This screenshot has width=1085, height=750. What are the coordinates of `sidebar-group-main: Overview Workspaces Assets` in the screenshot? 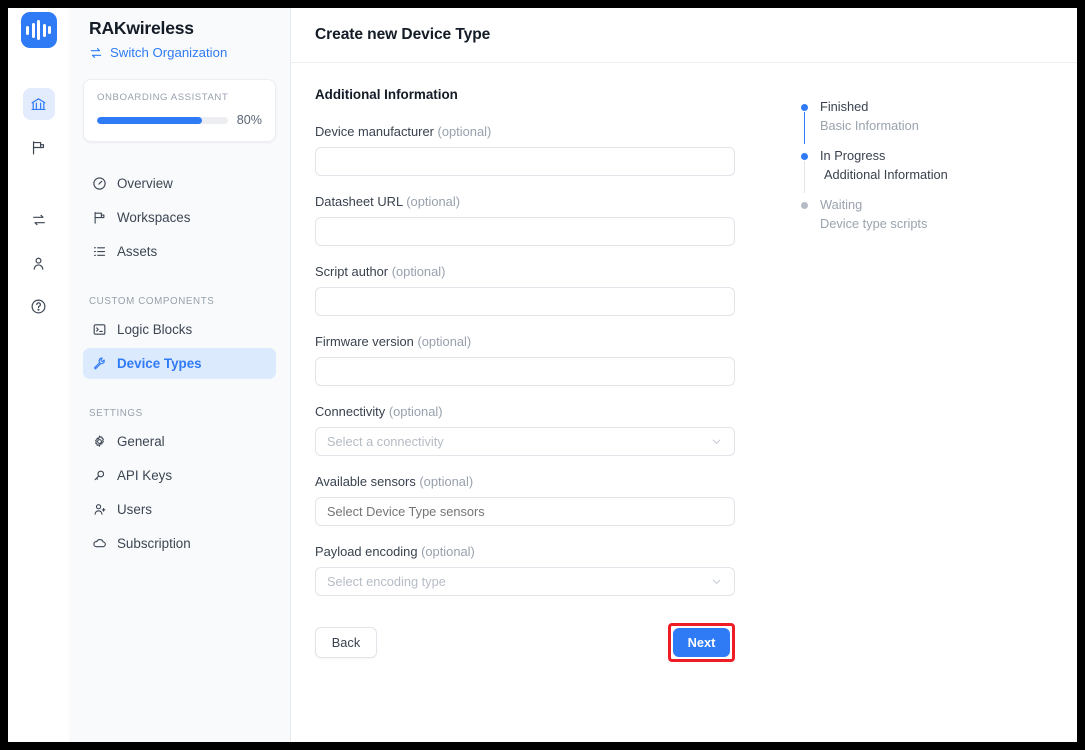 It's located at (179, 204).